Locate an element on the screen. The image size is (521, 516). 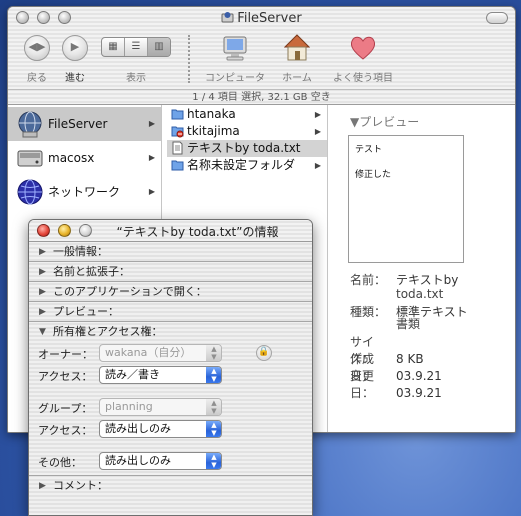
section-comments: ▶ コメント： is located at coordinates (170, 486).